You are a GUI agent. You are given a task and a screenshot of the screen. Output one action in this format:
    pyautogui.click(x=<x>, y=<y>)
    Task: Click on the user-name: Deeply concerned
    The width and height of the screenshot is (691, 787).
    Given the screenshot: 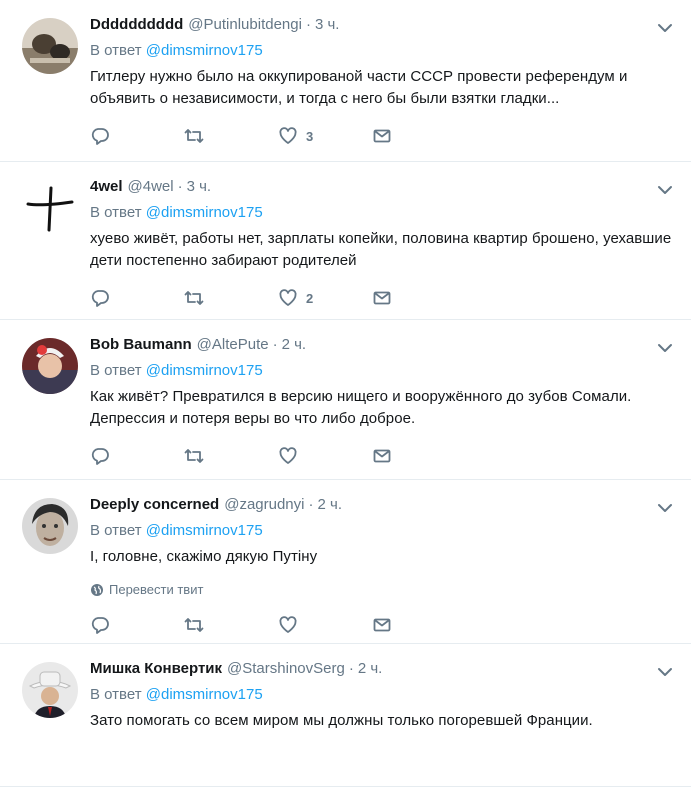 What is the action you would take?
    pyautogui.click(x=154, y=505)
    